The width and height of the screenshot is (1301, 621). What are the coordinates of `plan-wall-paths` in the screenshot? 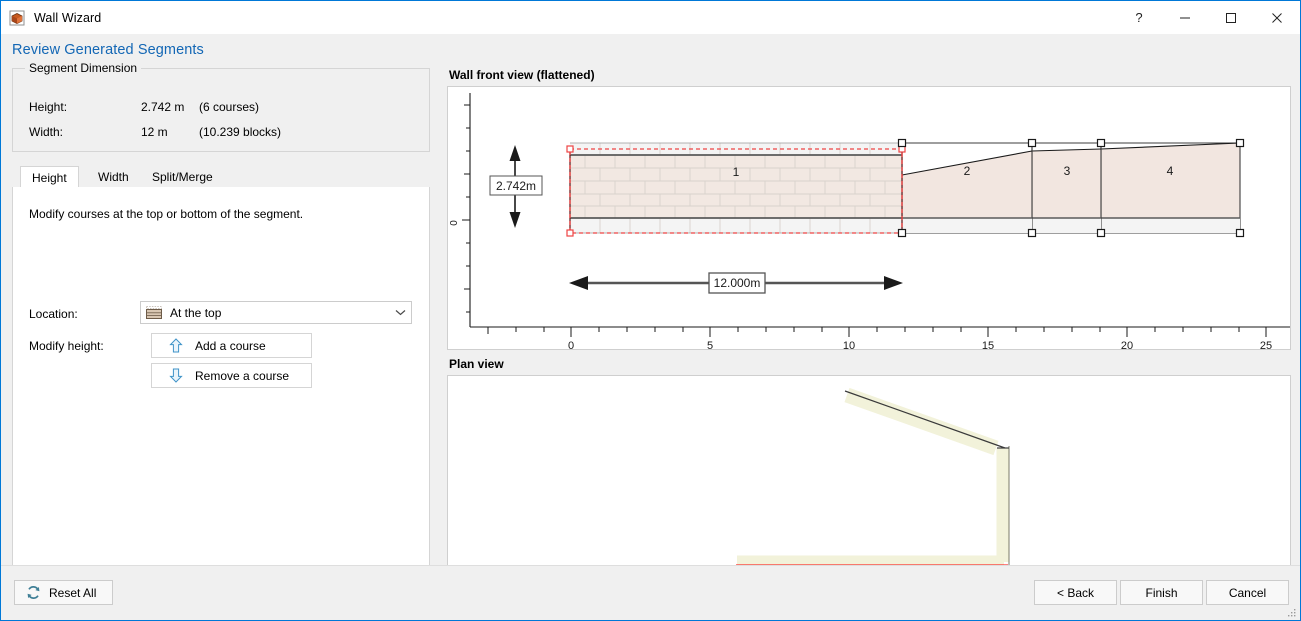 It's located at (873, 478).